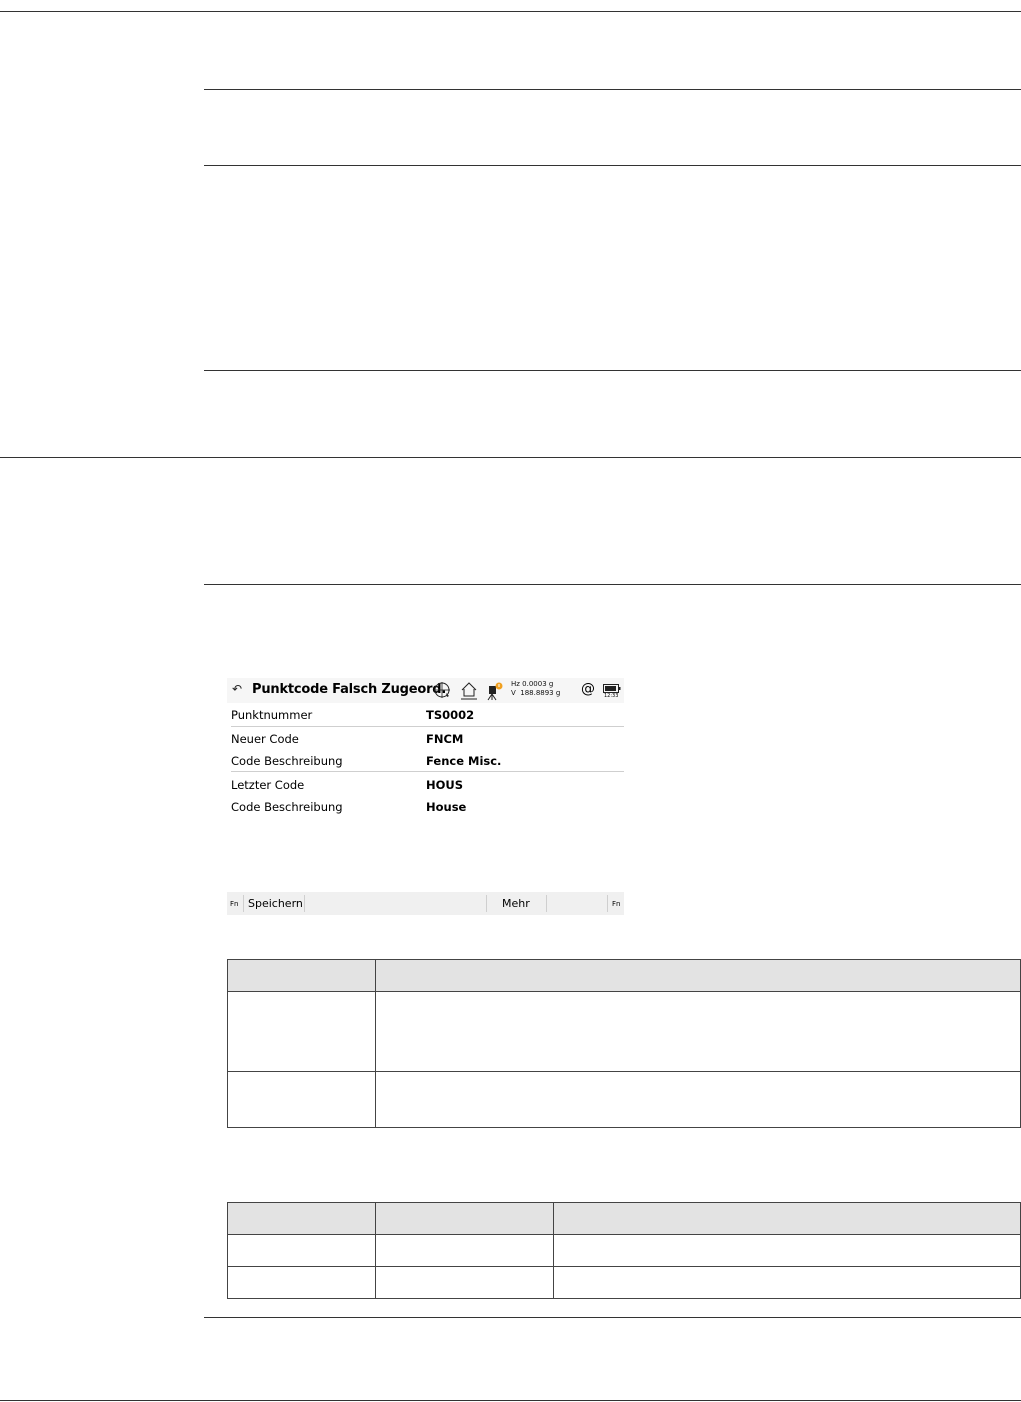 This screenshot has height=1402, width=1021. I want to click on fn-left-key: Fn, so click(234, 904).